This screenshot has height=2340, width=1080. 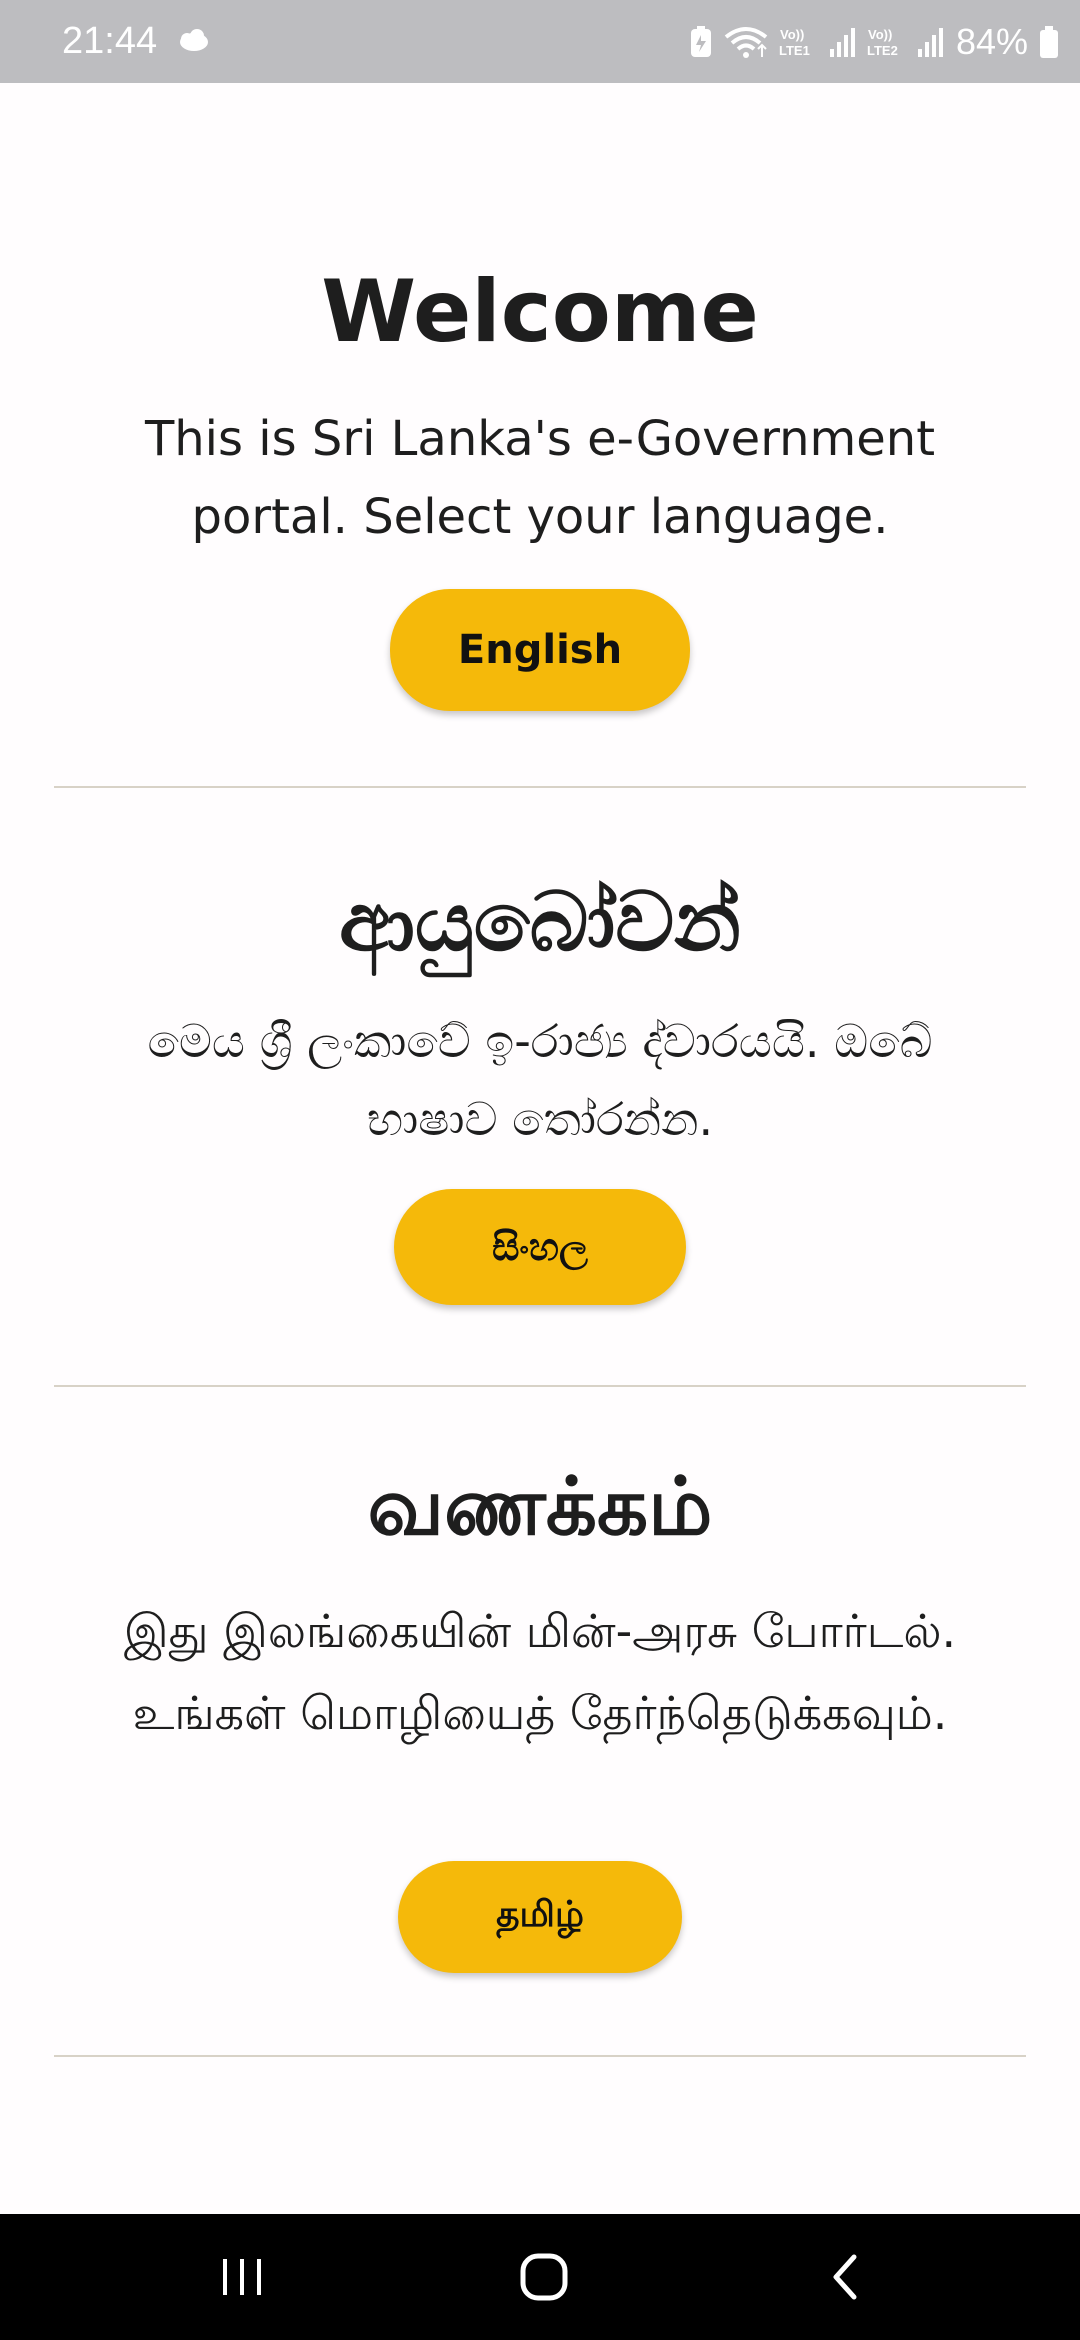 What do you see at coordinates (540, 1247) in the screenshot?
I see `sinhala-button: සිංහල` at bounding box center [540, 1247].